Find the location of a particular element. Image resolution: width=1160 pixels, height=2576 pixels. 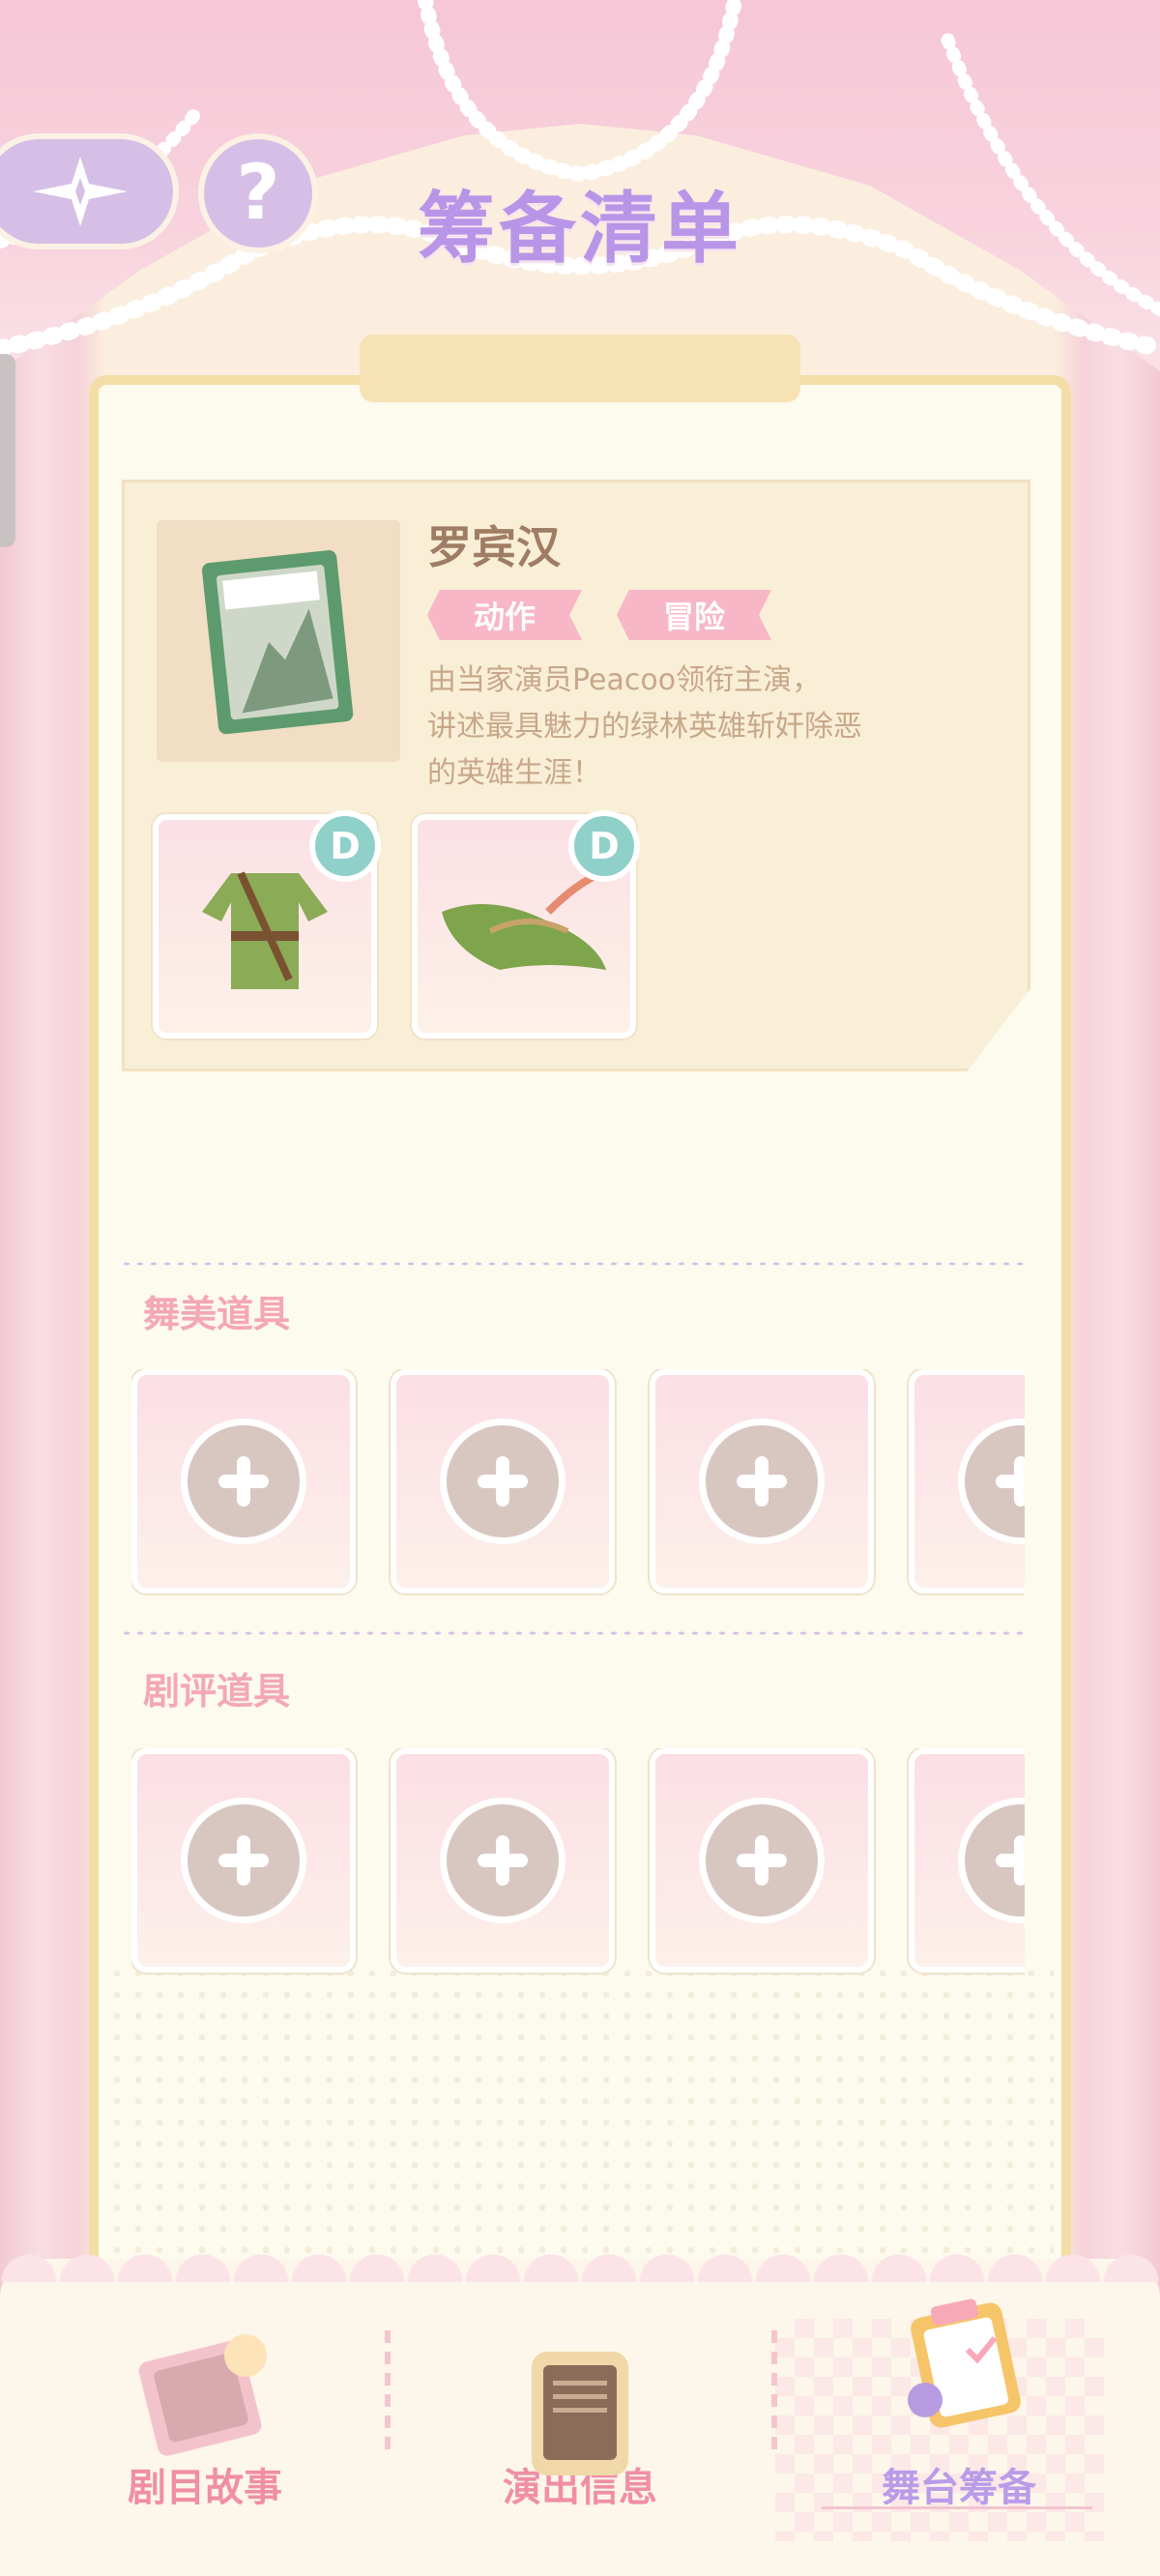

clipboard-checklist-icon is located at coordinates (965, 2363).